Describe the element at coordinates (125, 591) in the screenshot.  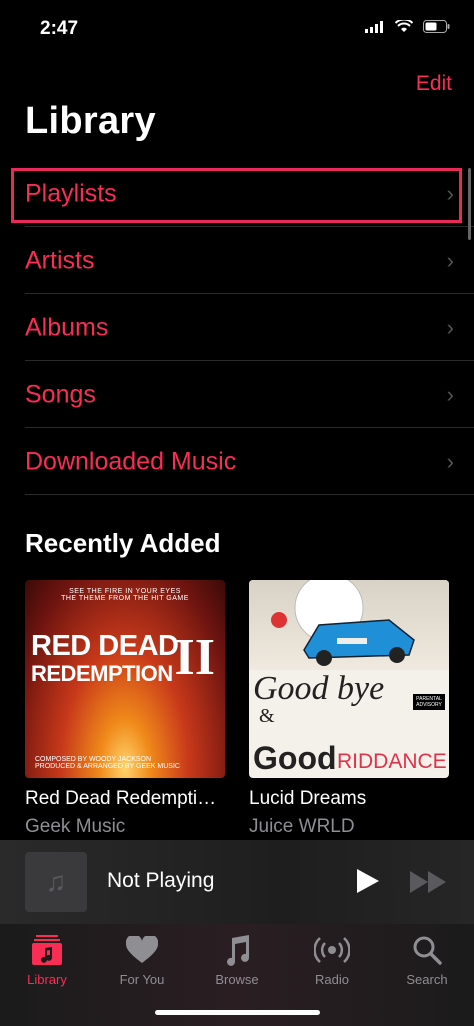
I see `cover-caption-line: SEE THE FIRE IN YOUR EYES` at that location.